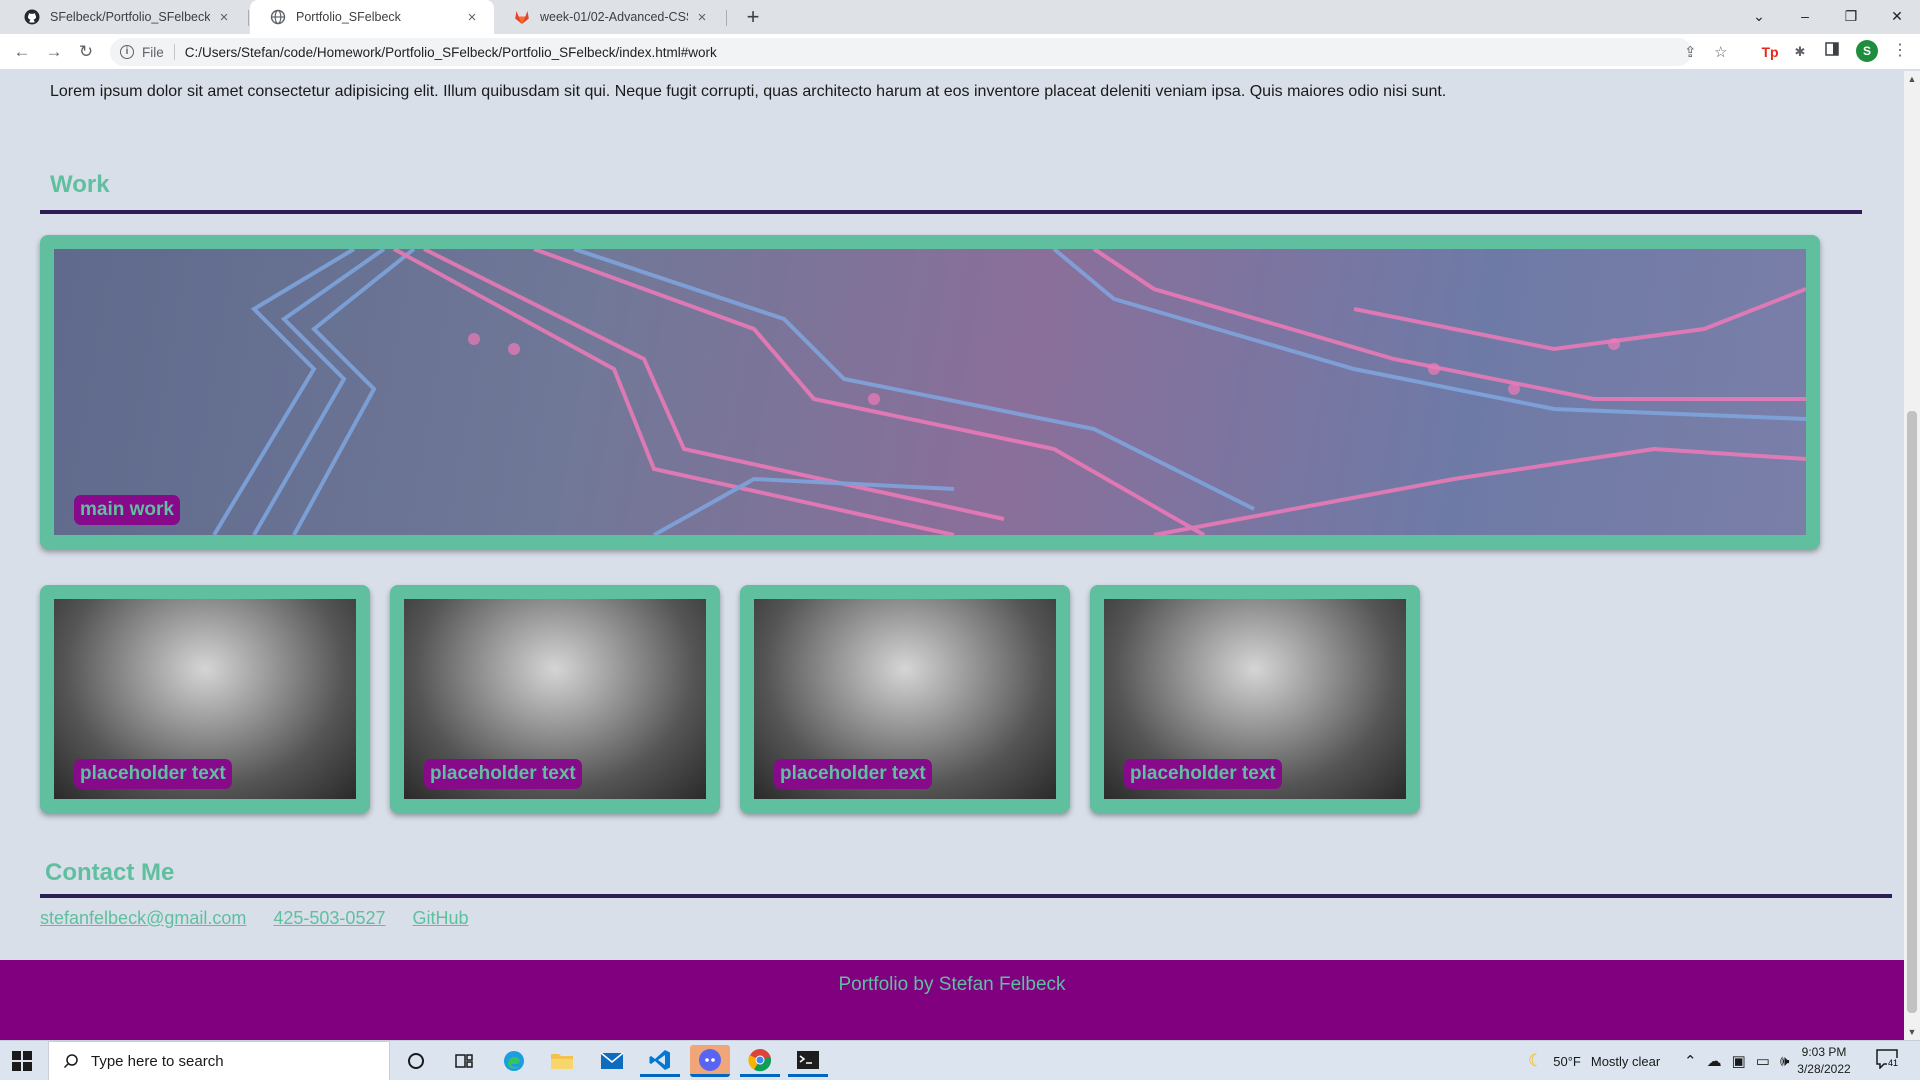 This screenshot has width=1920, height=1080. I want to click on tab-github-repo: SFelbeck/Portfolio_SFelbeck ×, so click(125, 17).